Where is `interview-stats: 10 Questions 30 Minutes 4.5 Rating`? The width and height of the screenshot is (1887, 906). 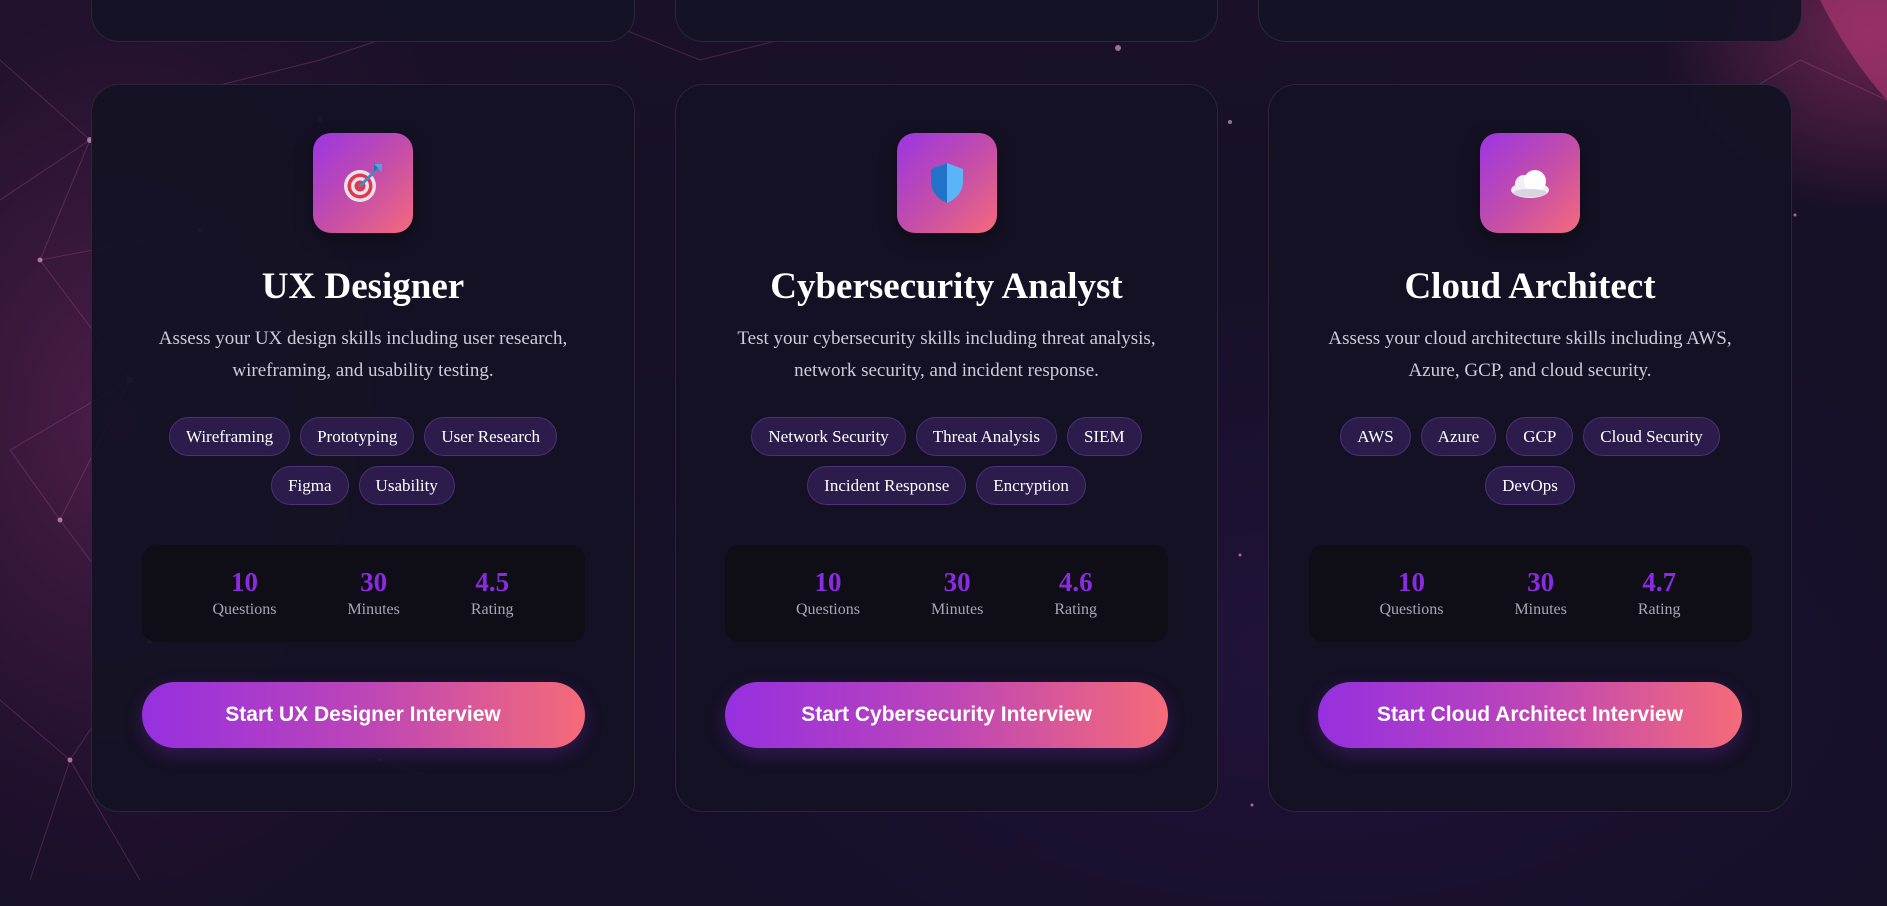 interview-stats: 10 Questions 30 Minutes 4.5 Rating is located at coordinates (363, 593).